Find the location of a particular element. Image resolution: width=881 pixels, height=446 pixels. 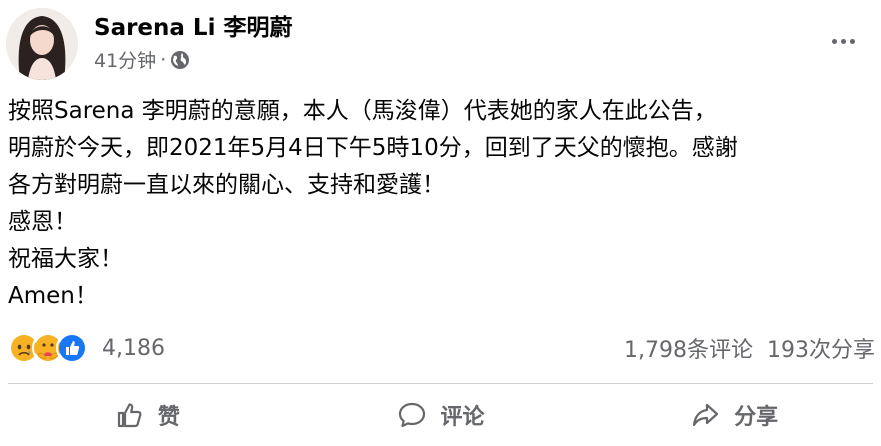

comment-button: 评论 is located at coordinates (441, 415).